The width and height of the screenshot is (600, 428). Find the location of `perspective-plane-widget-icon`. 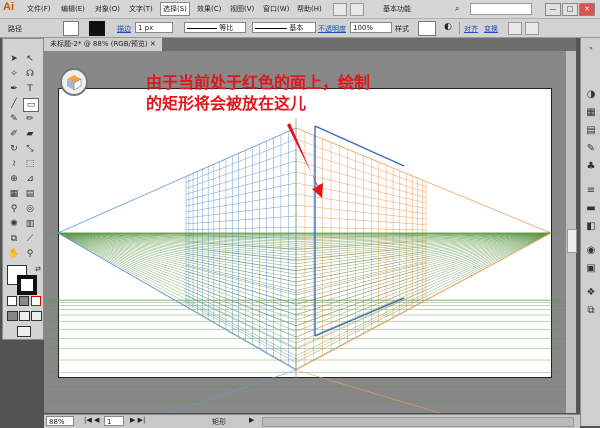

perspective-plane-widget-icon is located at coordinates (74, 82).